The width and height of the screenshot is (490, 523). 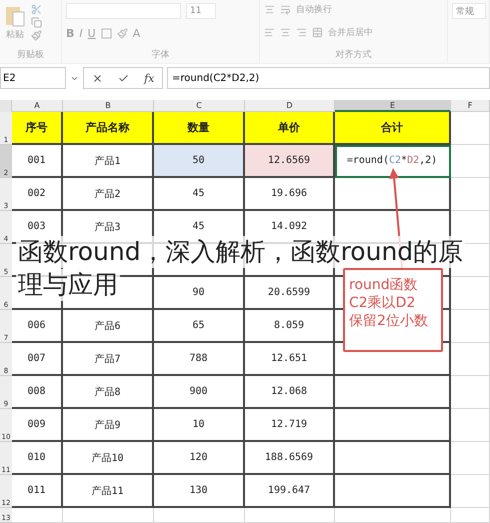 What do you see at coordinates (199, 458) in the screenshot?
I see `table-cell: 120` at bounding box center [199, 458].